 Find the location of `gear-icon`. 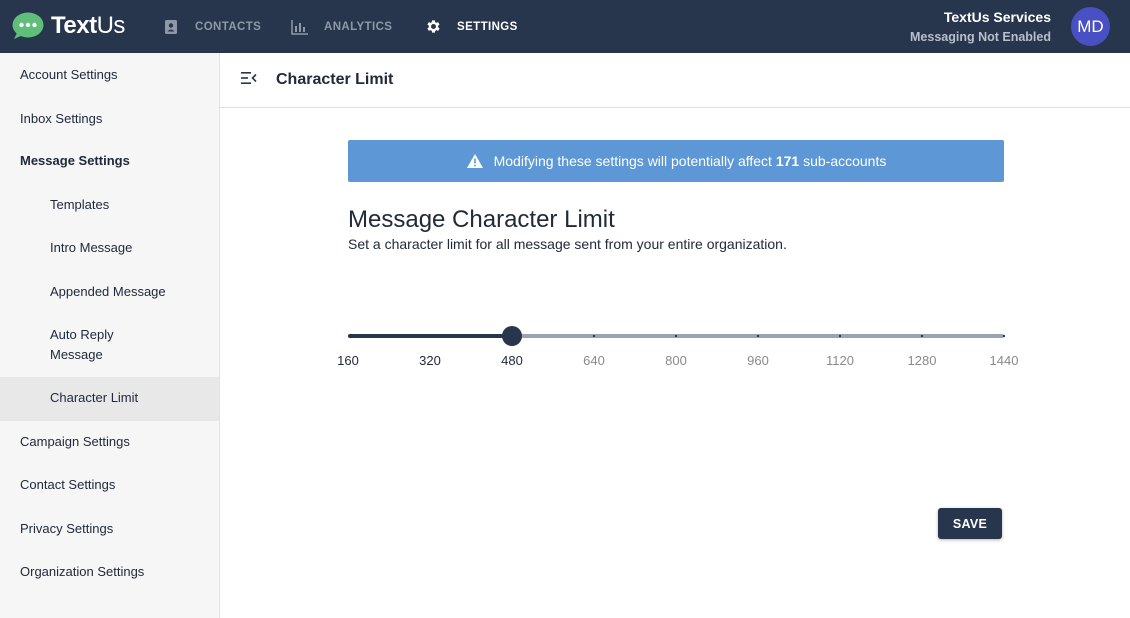

gear-icon is located at coordinates (433, 27).